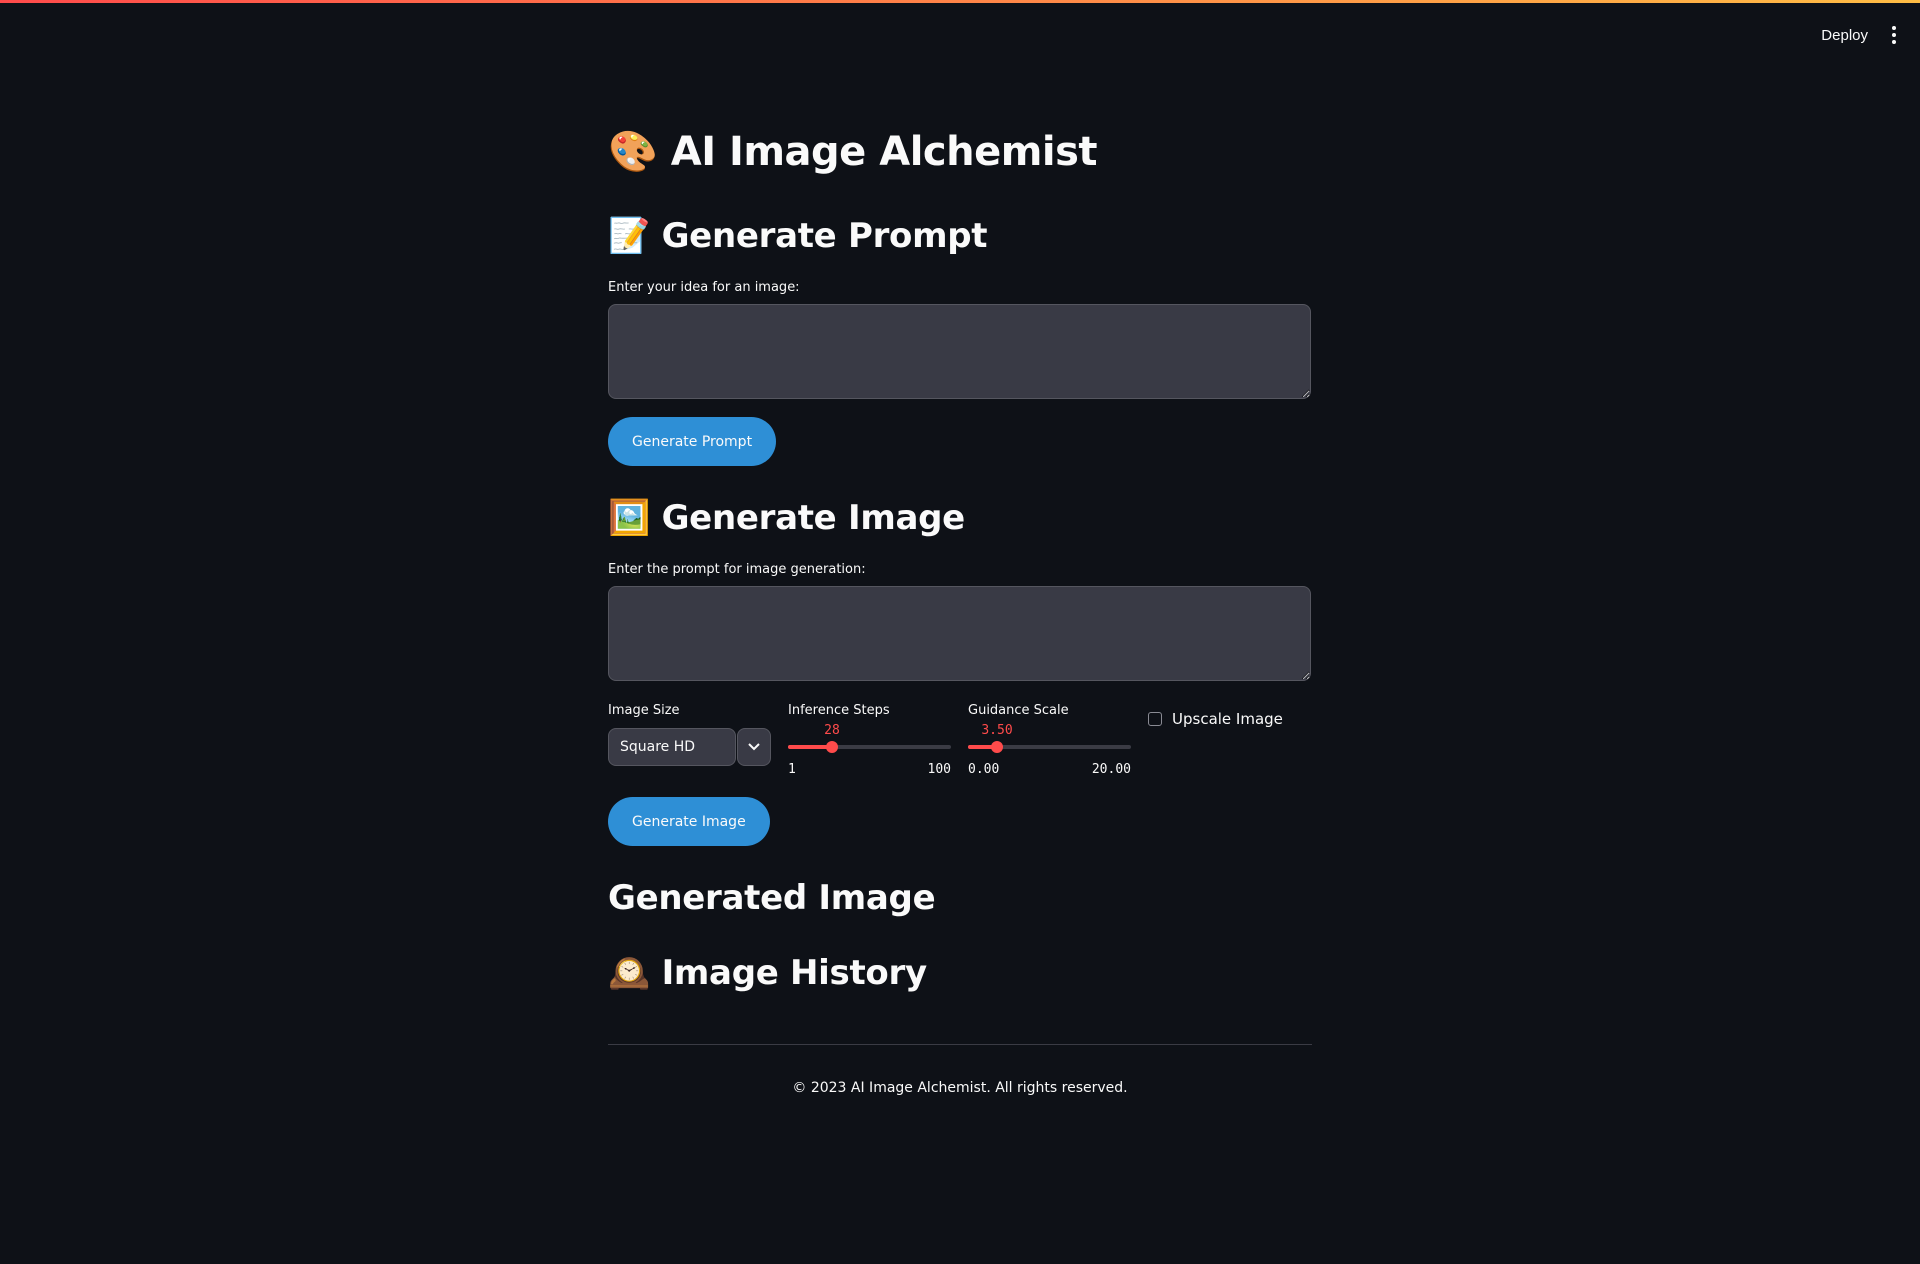  What do you see at coordinates (869, 745) in the screenshot?
I see `inference-steps-slider: 28 1 100` at bounding box center [869, 745].